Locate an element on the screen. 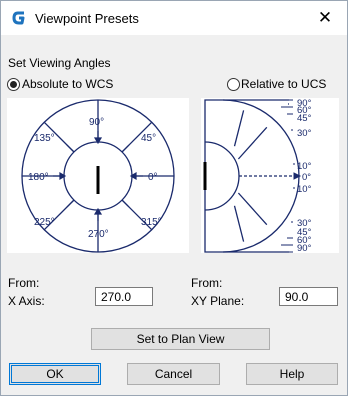 Image resolution: width=348 pixels, height=396 pixels. radio-checked-dot is located at coordinates (13, 84).